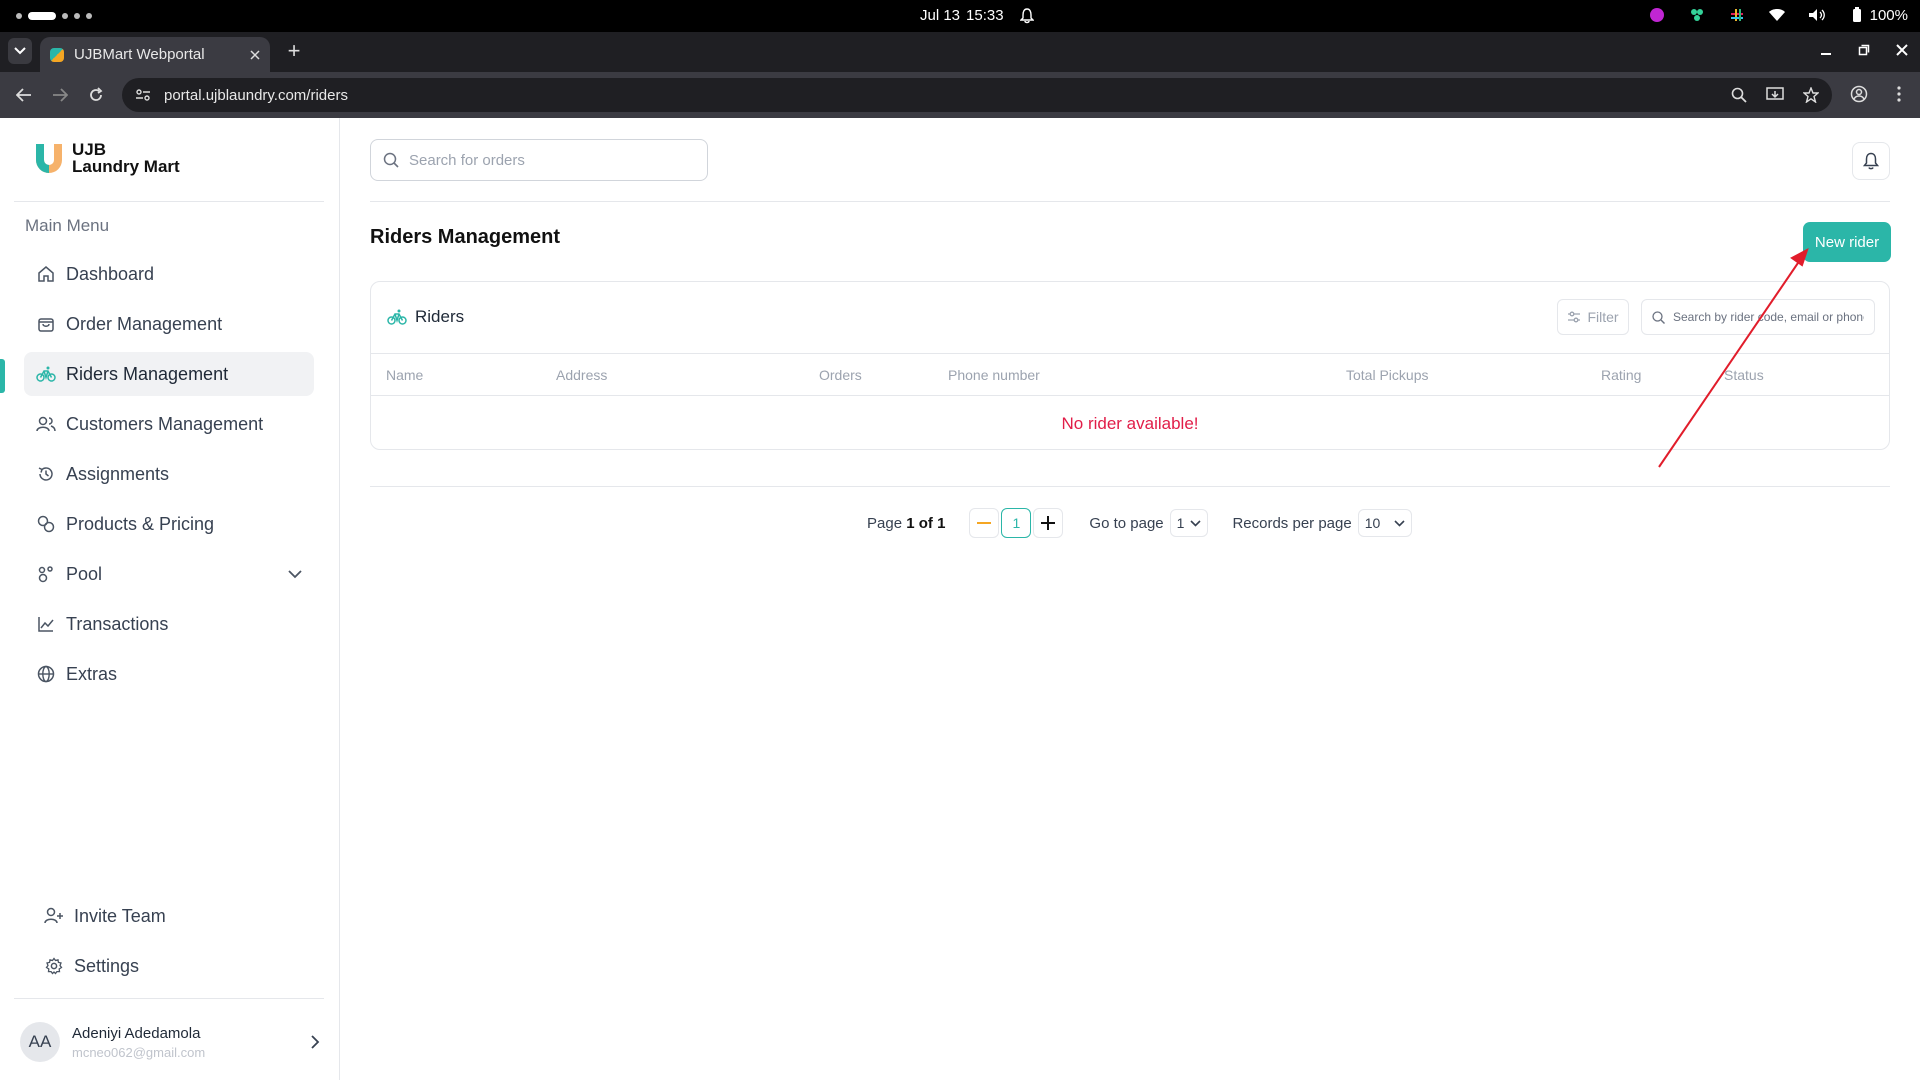 The height and width of the screenshot is (1080, 1920). What do you see at coordinates (1847, 242) in the screenshot?
I see `new-rider-button: New rider` at bounding box center [1847, 242].